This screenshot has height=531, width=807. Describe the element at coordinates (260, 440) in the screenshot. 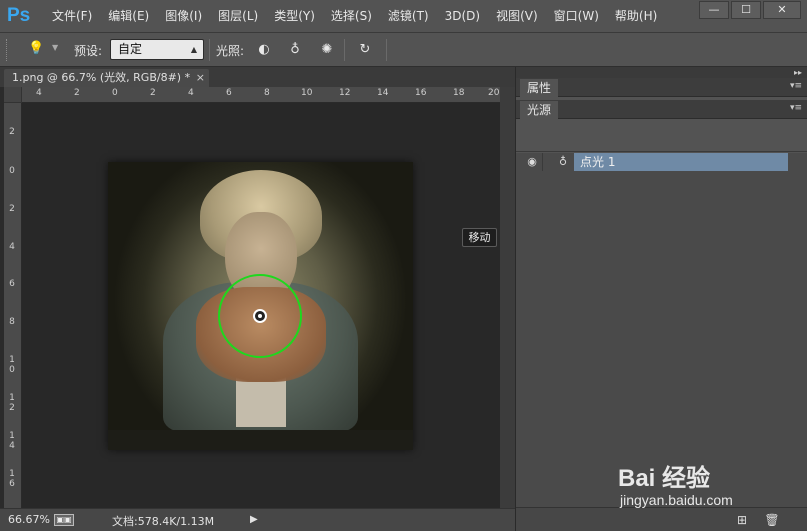

I see `photo-table` at that location.